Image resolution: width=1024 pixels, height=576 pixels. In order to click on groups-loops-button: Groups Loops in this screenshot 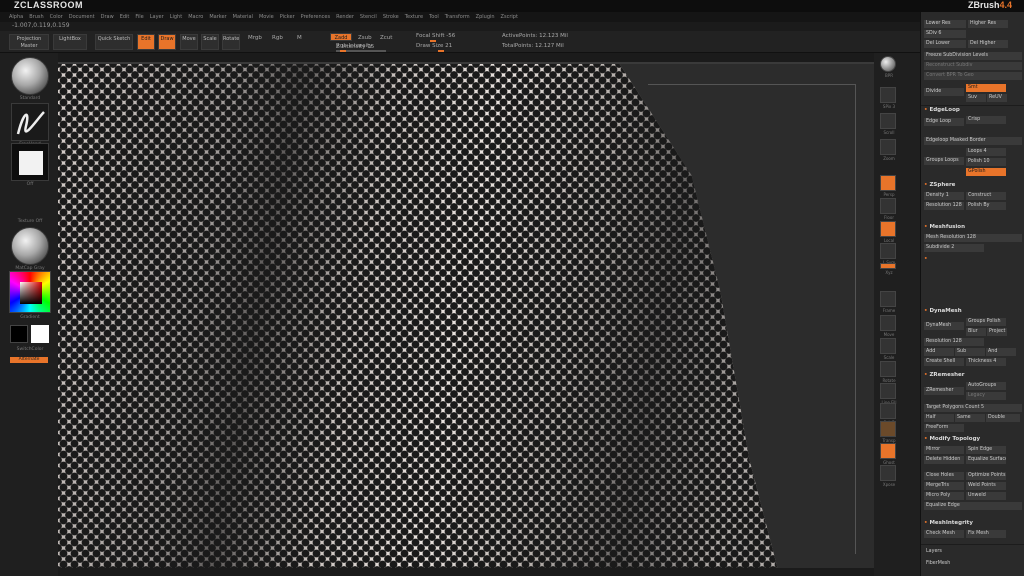, I will do `click(944, 161)`.